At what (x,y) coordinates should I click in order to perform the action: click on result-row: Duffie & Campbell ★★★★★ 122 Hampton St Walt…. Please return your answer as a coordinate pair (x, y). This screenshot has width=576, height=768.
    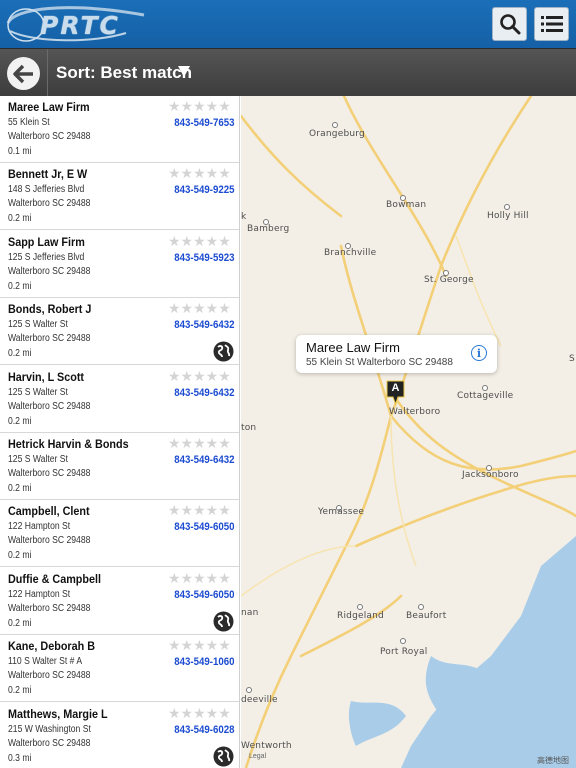
    Looking at the image, I should click on (119, 601).